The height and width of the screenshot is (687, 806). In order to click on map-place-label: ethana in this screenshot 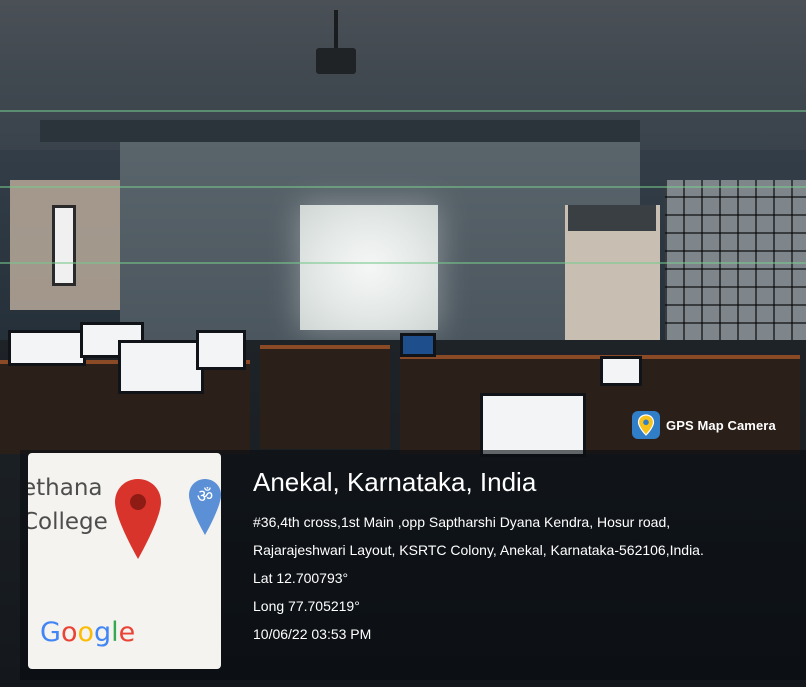, I will do `click(65, 488)`.